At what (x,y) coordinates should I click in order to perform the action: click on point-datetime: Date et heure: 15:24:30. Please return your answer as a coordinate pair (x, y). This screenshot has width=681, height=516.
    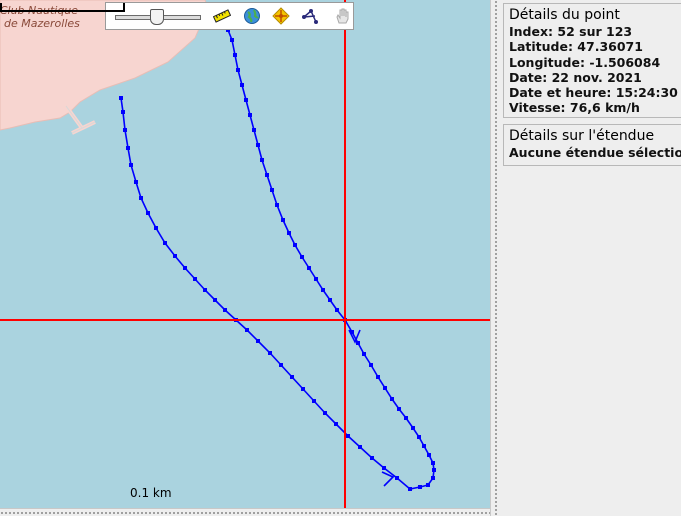
    Looking at the image, I should click on (593, 93).